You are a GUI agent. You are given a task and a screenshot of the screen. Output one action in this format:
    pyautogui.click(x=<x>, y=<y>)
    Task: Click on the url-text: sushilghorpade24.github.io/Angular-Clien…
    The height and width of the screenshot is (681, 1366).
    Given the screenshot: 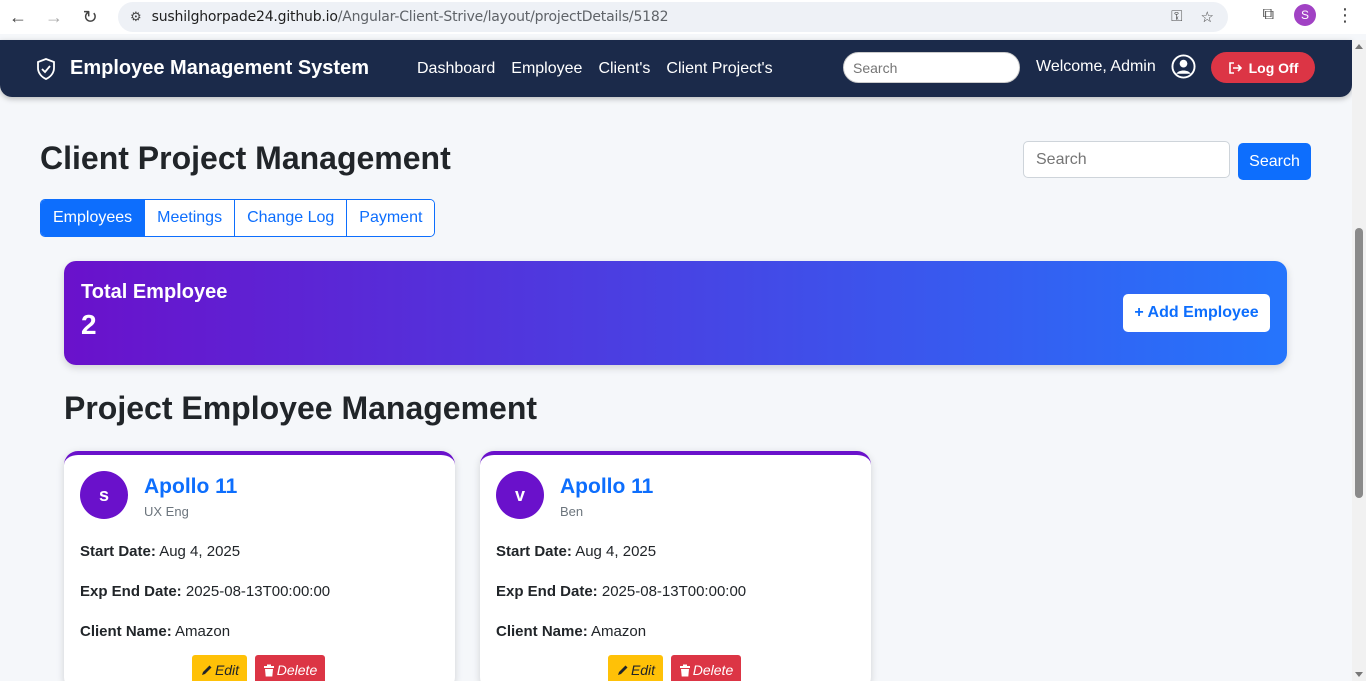 What is the action you would take?
    pyautogui.click(x=410, y=17)
    